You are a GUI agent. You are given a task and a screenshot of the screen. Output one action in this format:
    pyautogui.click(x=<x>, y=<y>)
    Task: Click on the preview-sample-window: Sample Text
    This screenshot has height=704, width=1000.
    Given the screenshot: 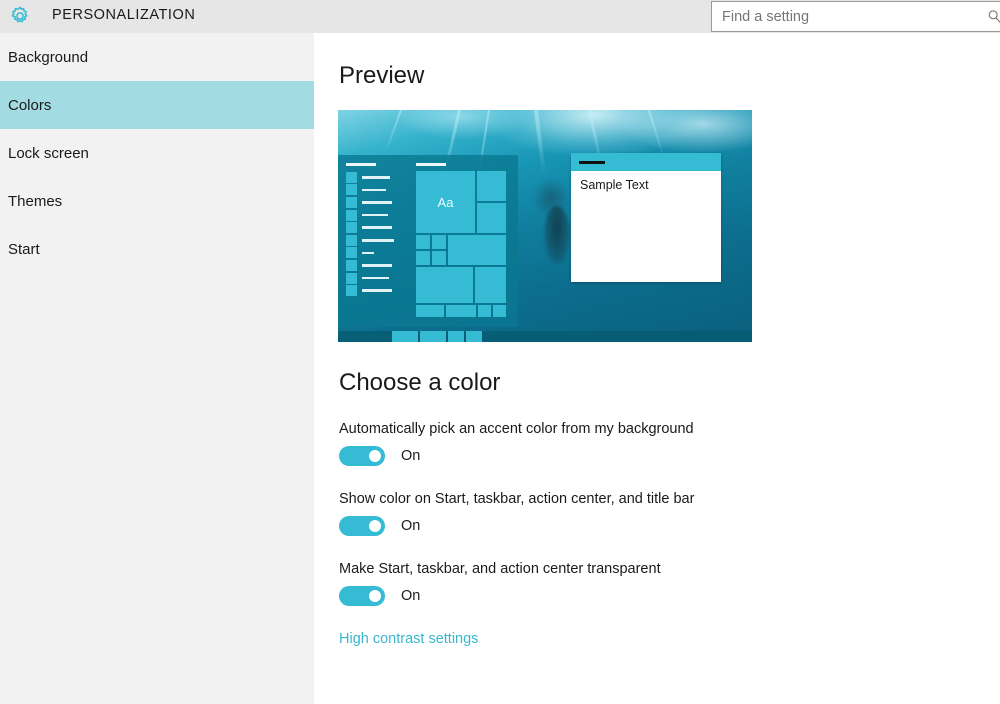 What is the action you would take?
    pyautogui.click(x=646, y=217)
    